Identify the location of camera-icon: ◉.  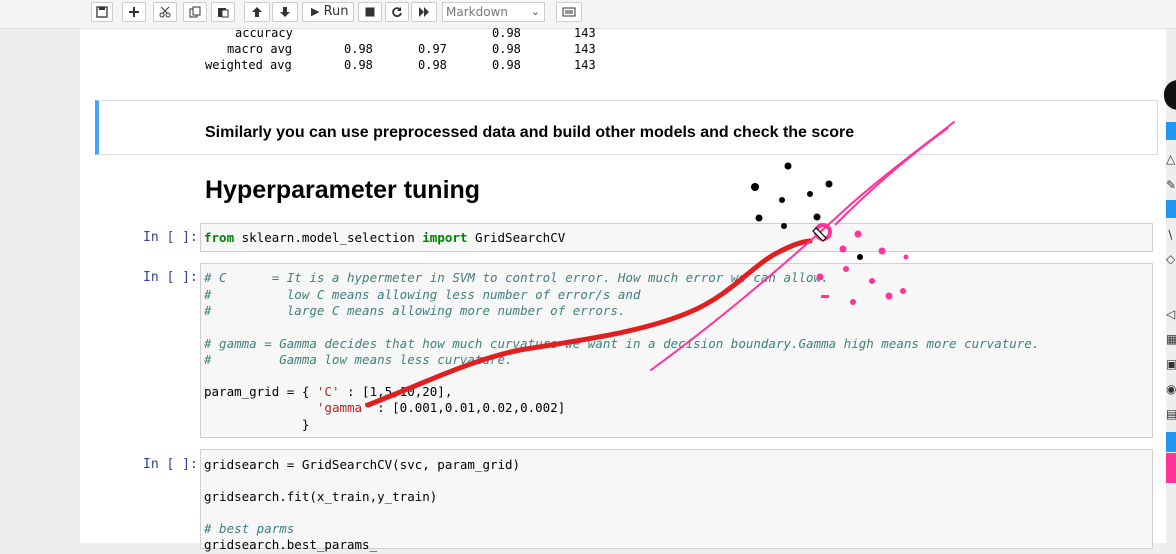
(1171, 389).